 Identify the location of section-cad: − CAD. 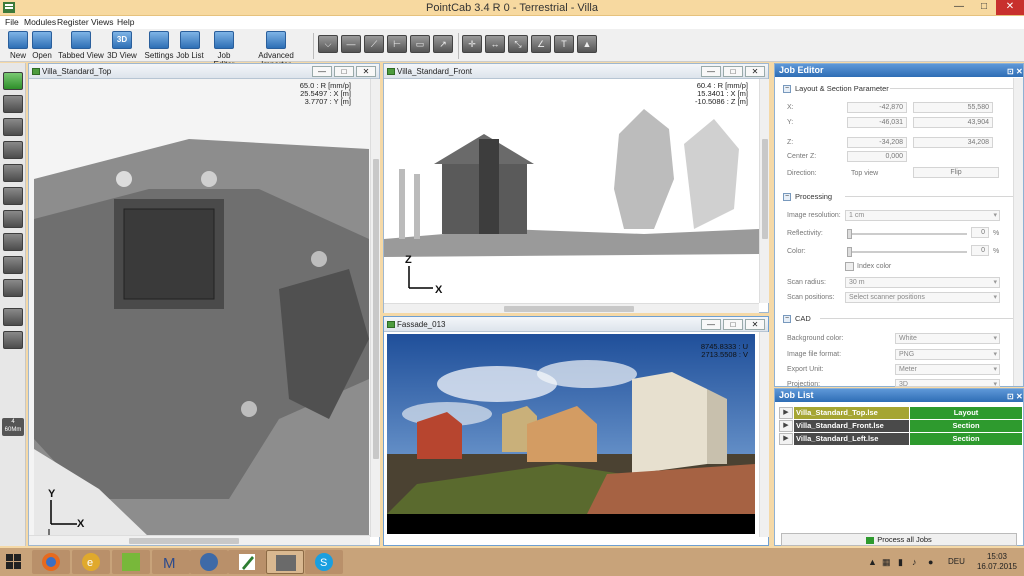
(797, 319).